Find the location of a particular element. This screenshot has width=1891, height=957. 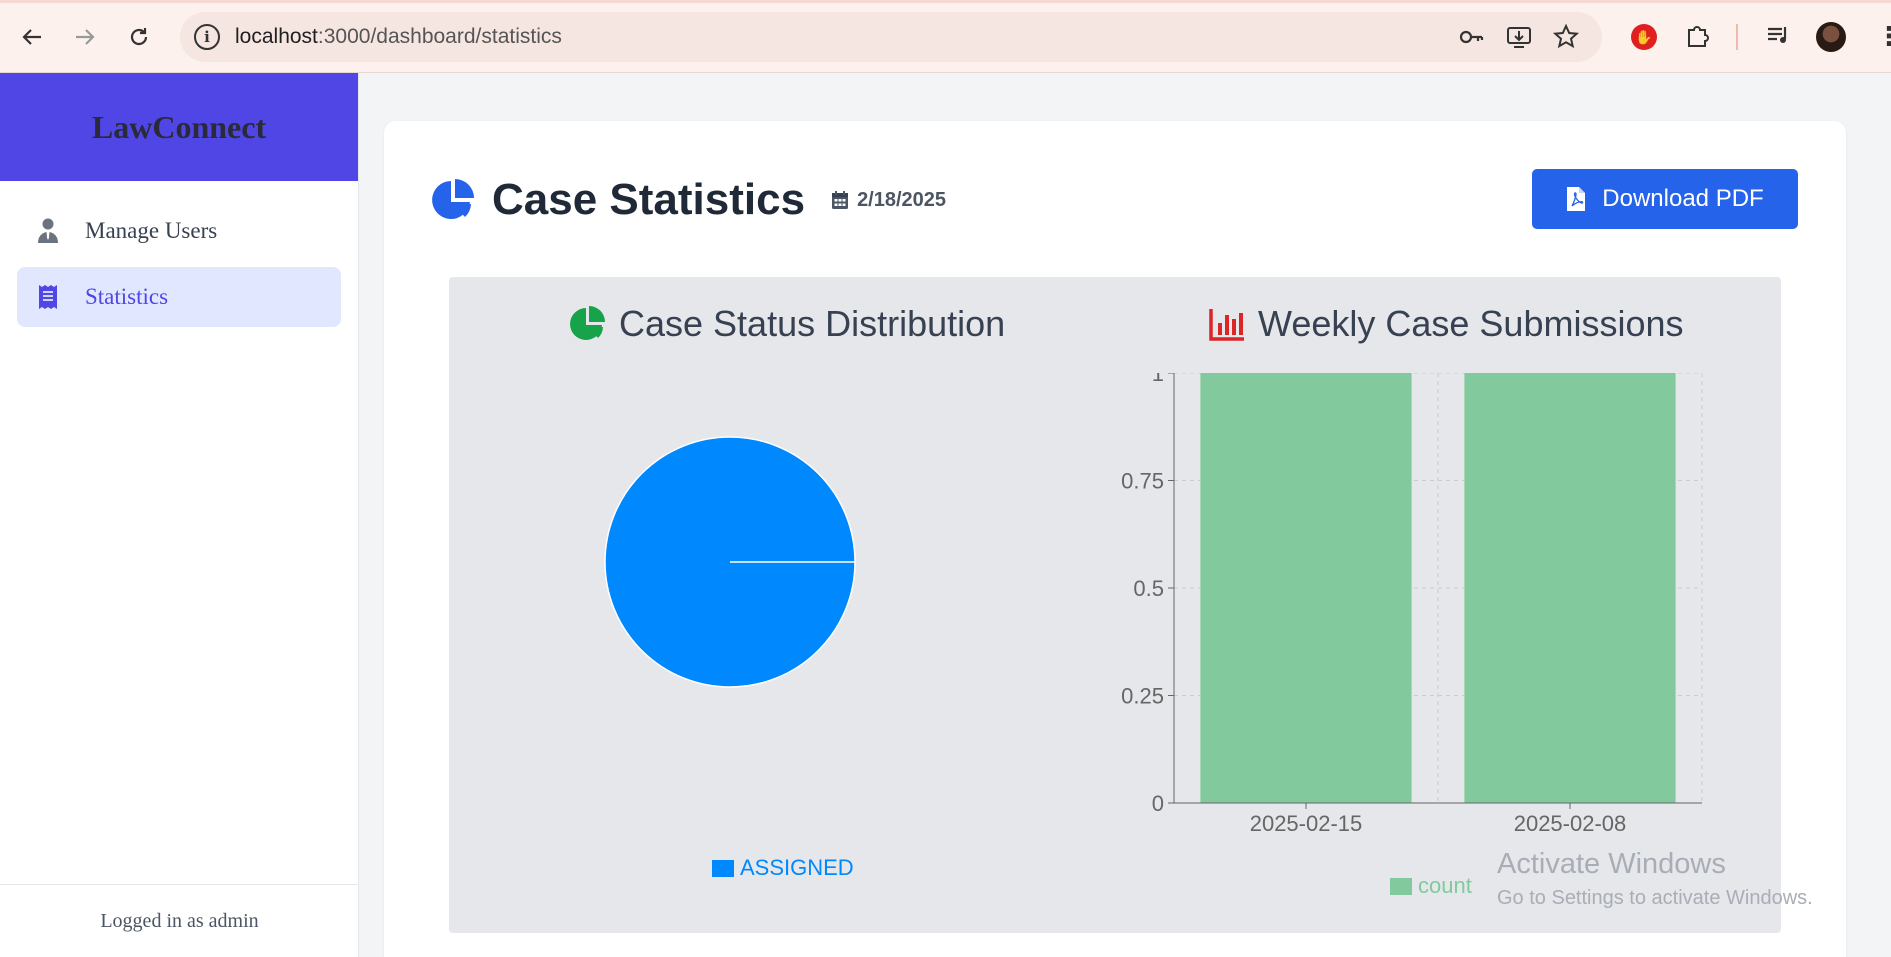

download-pdf-button: Download PDF is located at coordinates (1665, 199).